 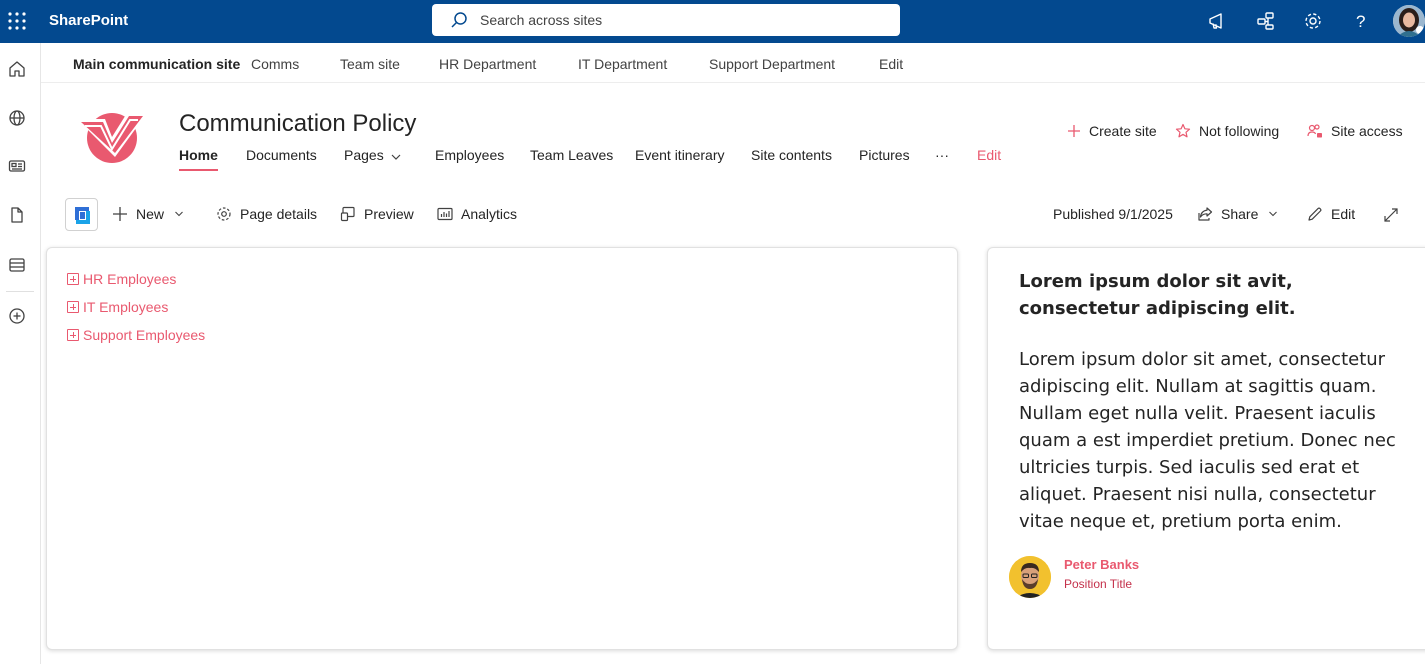 What do you see at coordinates (364, 155) in the screenshot?
I see `site-nav-pages: Pages` at bounding box center [364, 155].